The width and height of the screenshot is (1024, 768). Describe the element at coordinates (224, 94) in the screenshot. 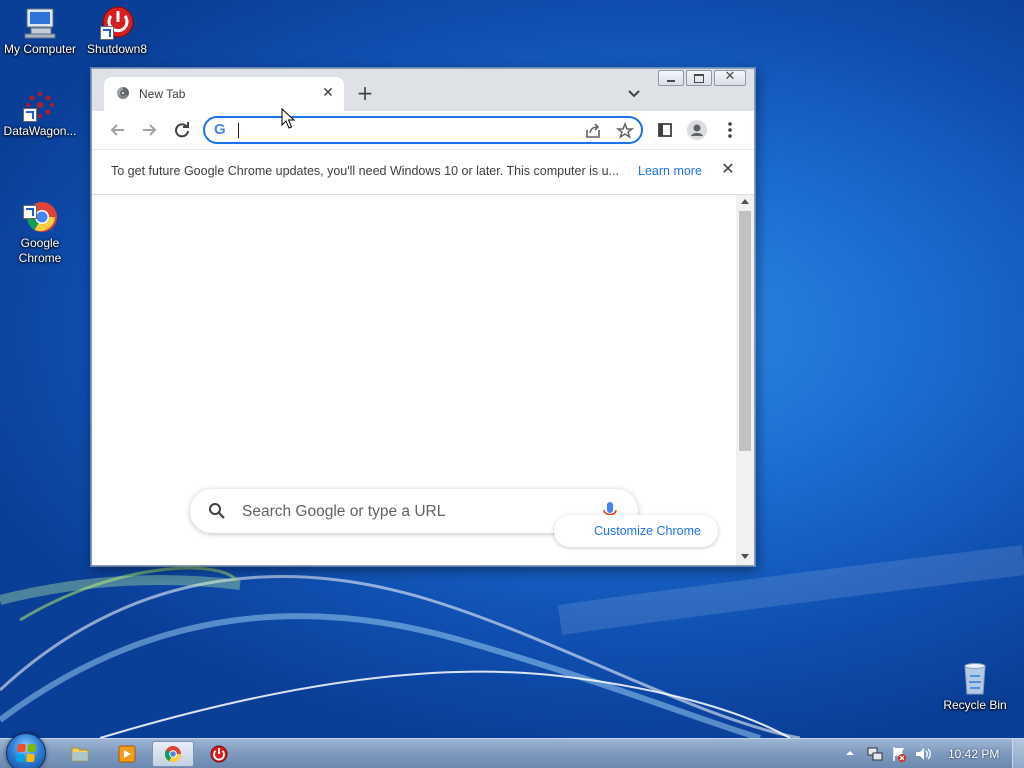

I see `tab-new-tab: New Tab ✕` at that location.